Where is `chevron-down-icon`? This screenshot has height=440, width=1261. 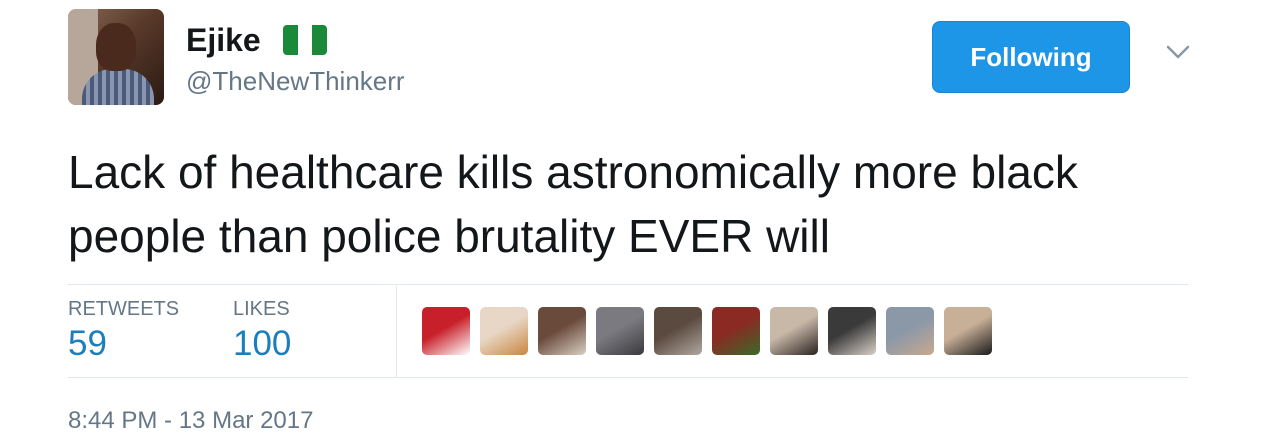 chevron-down-icon is located at coordinates (1178, 52).